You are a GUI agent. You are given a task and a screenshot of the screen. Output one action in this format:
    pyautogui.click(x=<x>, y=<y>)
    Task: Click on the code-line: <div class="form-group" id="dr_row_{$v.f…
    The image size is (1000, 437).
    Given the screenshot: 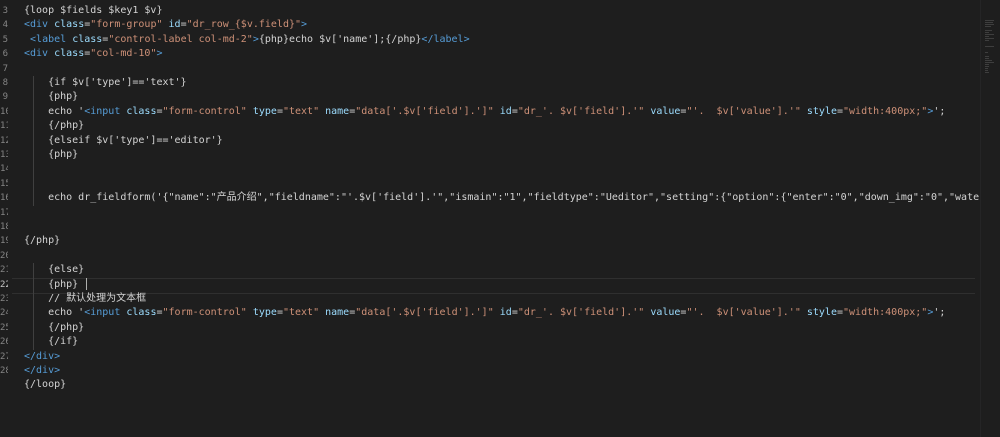 What is the action you would take?
    pyautogui.click(x=502, y=25)
    